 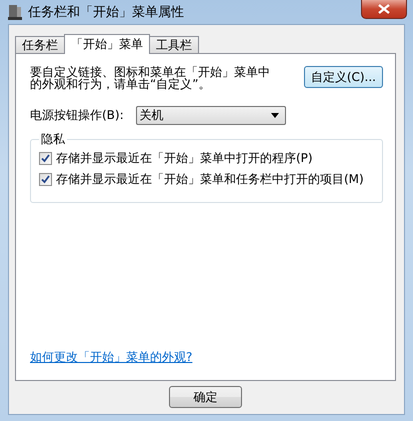 I want to click on power-action-dropdown: 关机, so click(x=211, y=115).